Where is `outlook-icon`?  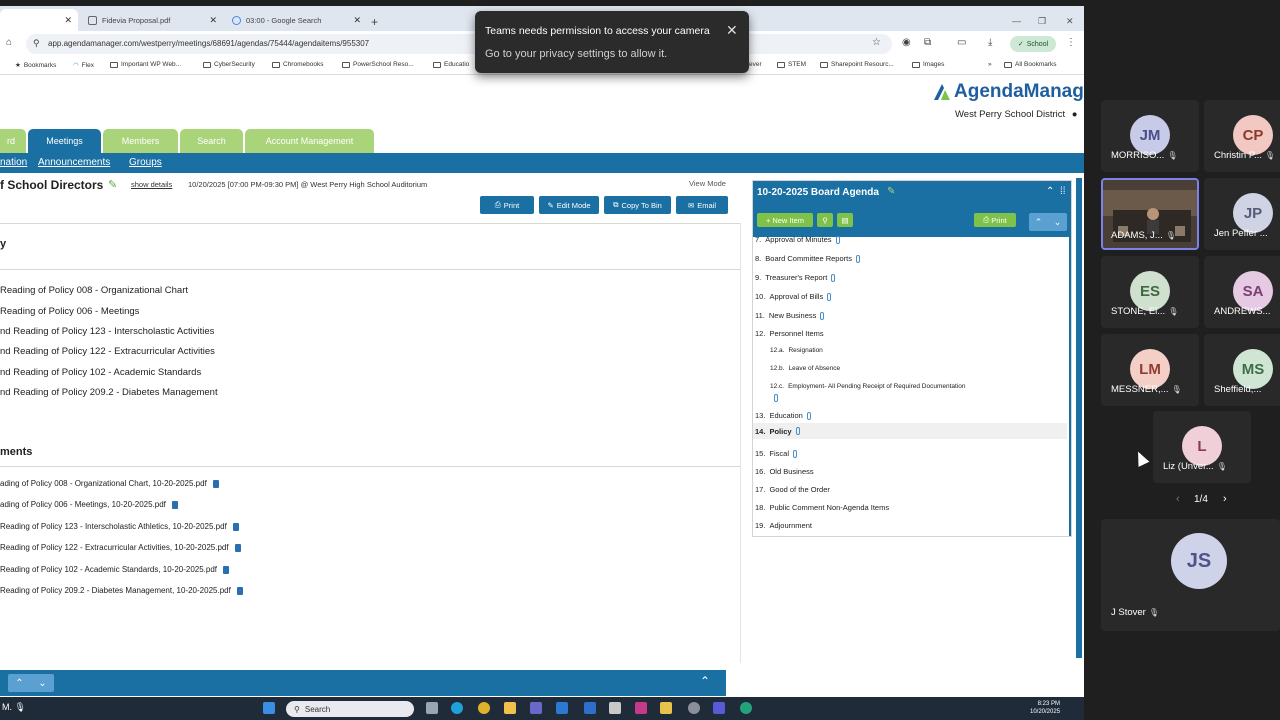
outlook-icon is located at coordinates (562, 708).